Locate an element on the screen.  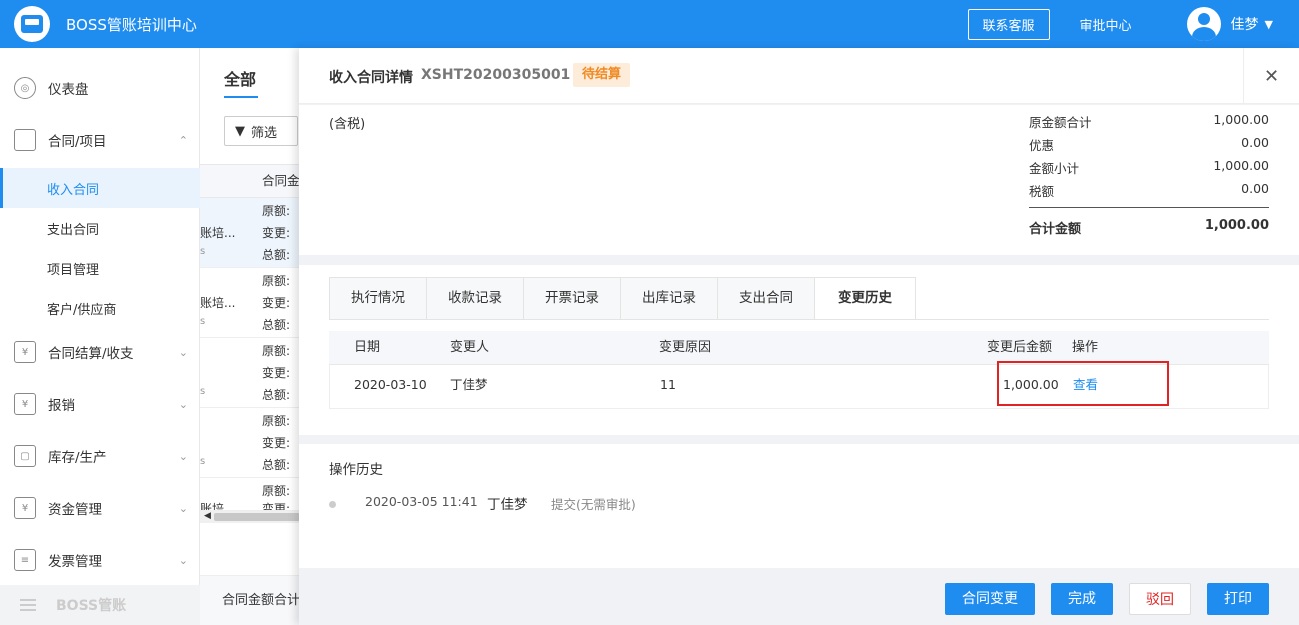
column-header-amount: 变更后金额 is located at coordinates (1020, 347).